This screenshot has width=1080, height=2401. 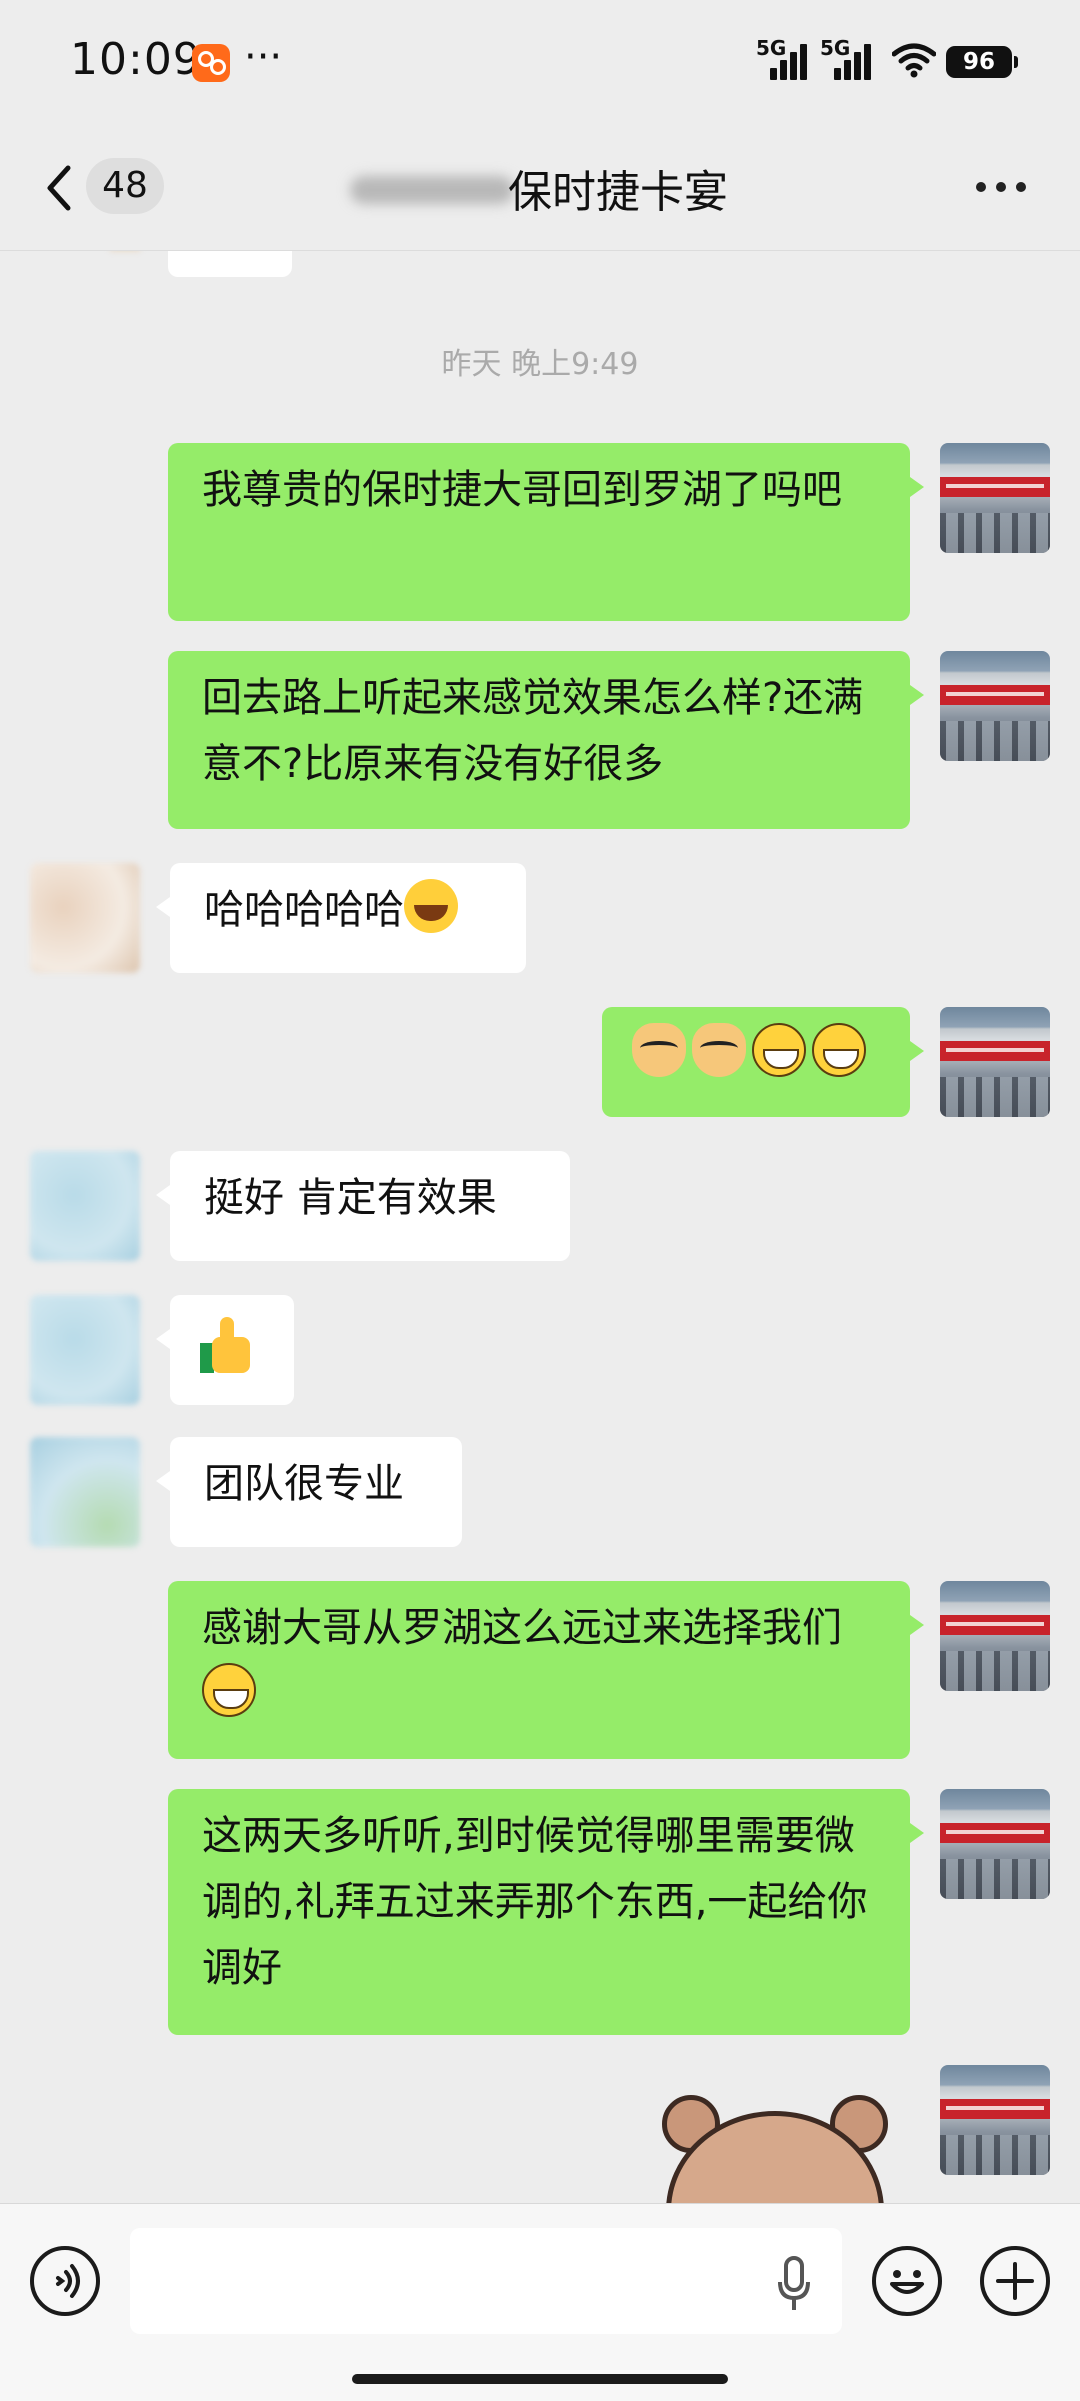 I want to click on thumbs-up-emoji-icon, so click(x=227, y=1345).